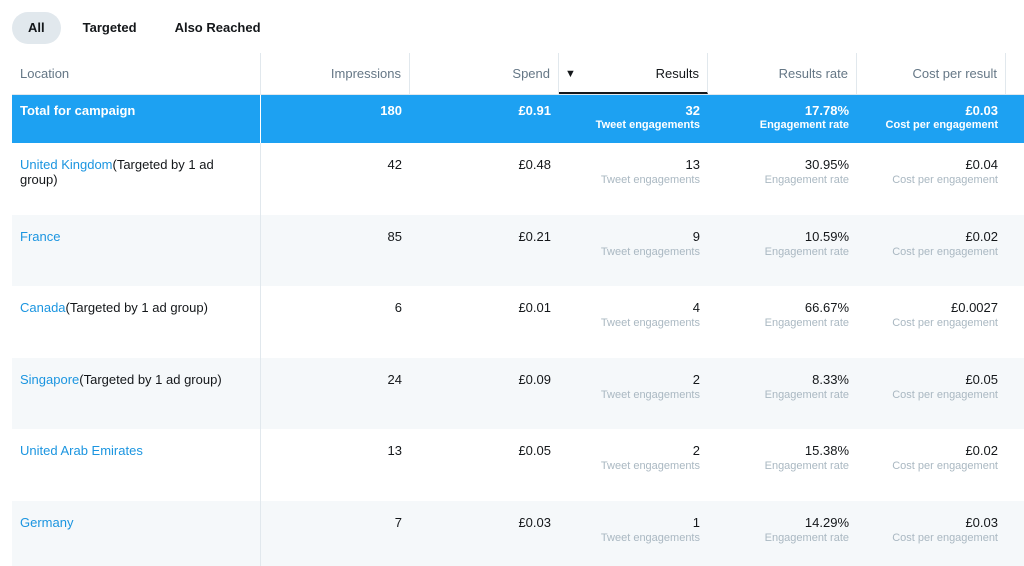  What do you see at coordinates (49, 379) in the screenshot?
I see `location-link: Singapore` at bounding box center [49, 379].